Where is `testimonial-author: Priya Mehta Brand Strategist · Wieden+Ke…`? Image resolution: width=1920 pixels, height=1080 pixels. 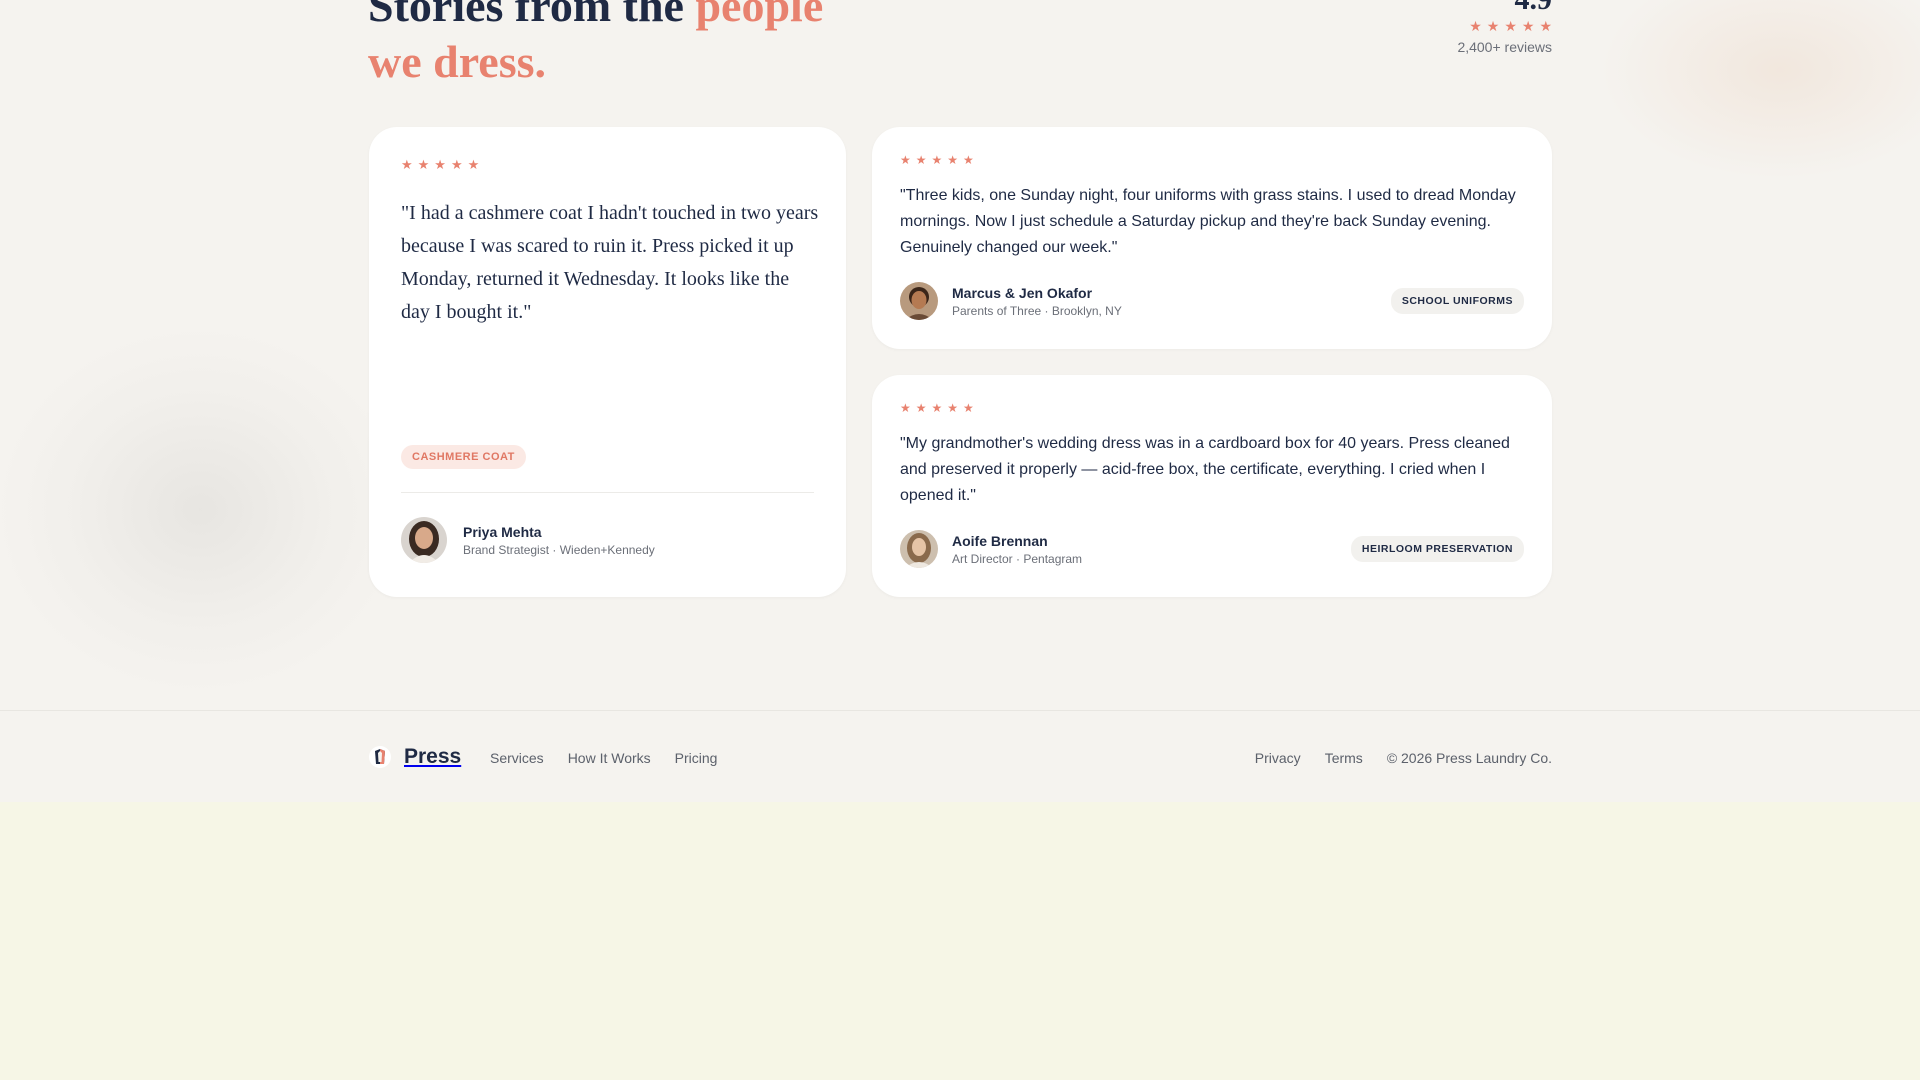 testimonial-author: Priya Mehta Brand Strategist · Wieden+Ke… is located at coordinates (528, 540).